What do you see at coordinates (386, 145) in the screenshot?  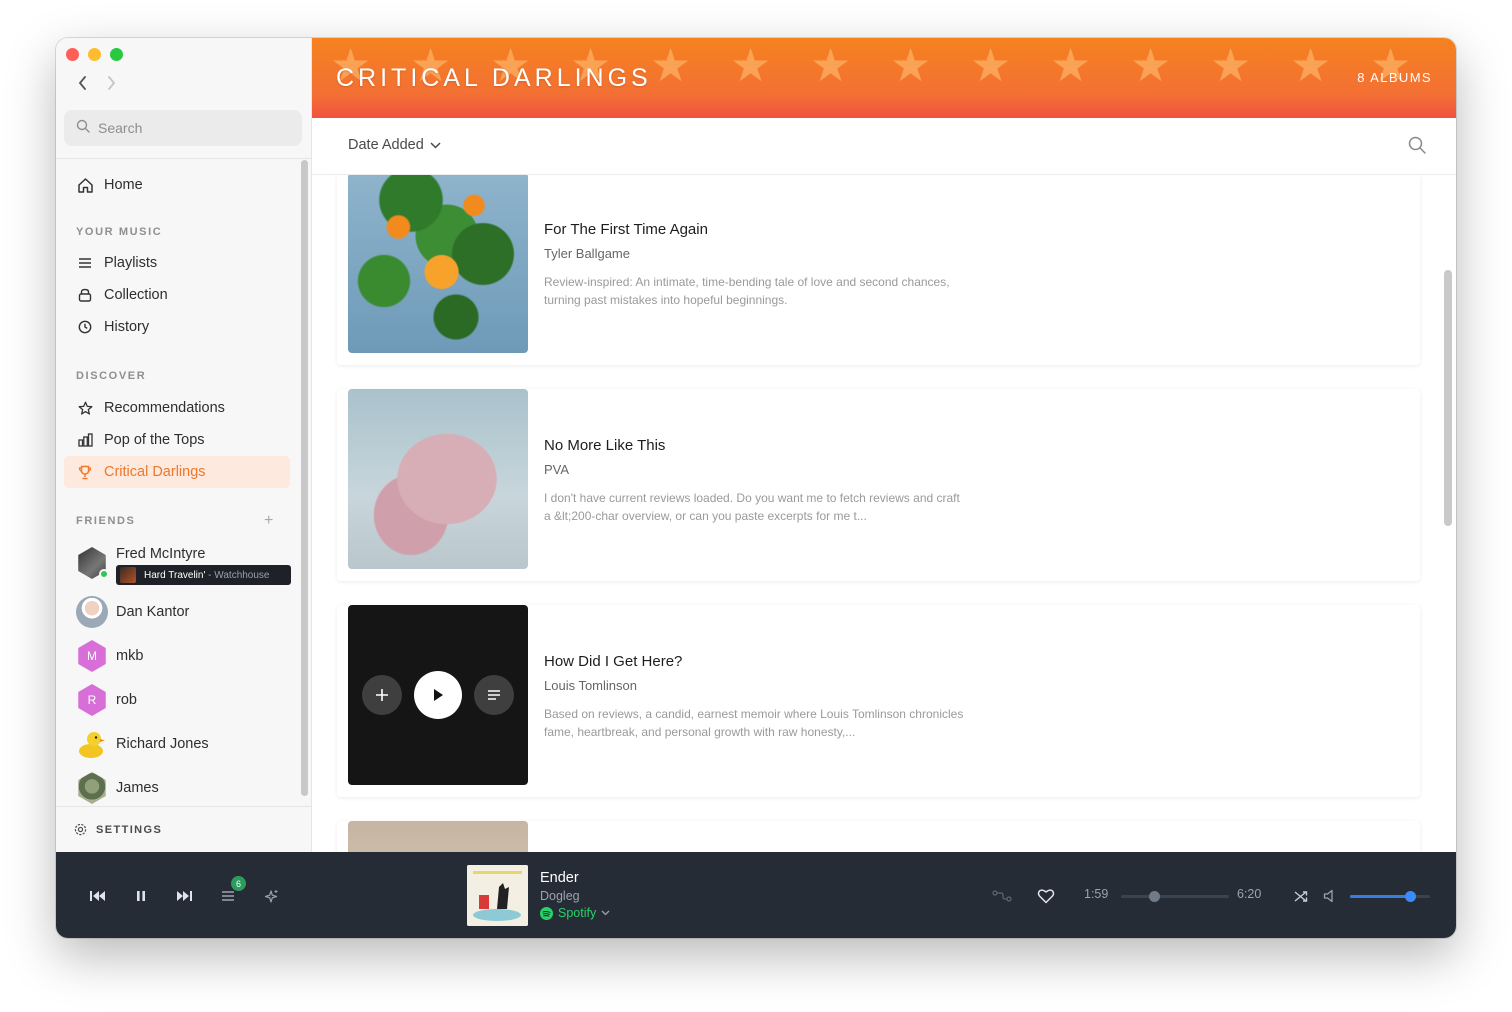 I see `sort-label: Date Added` at bounding box center [386, 145].